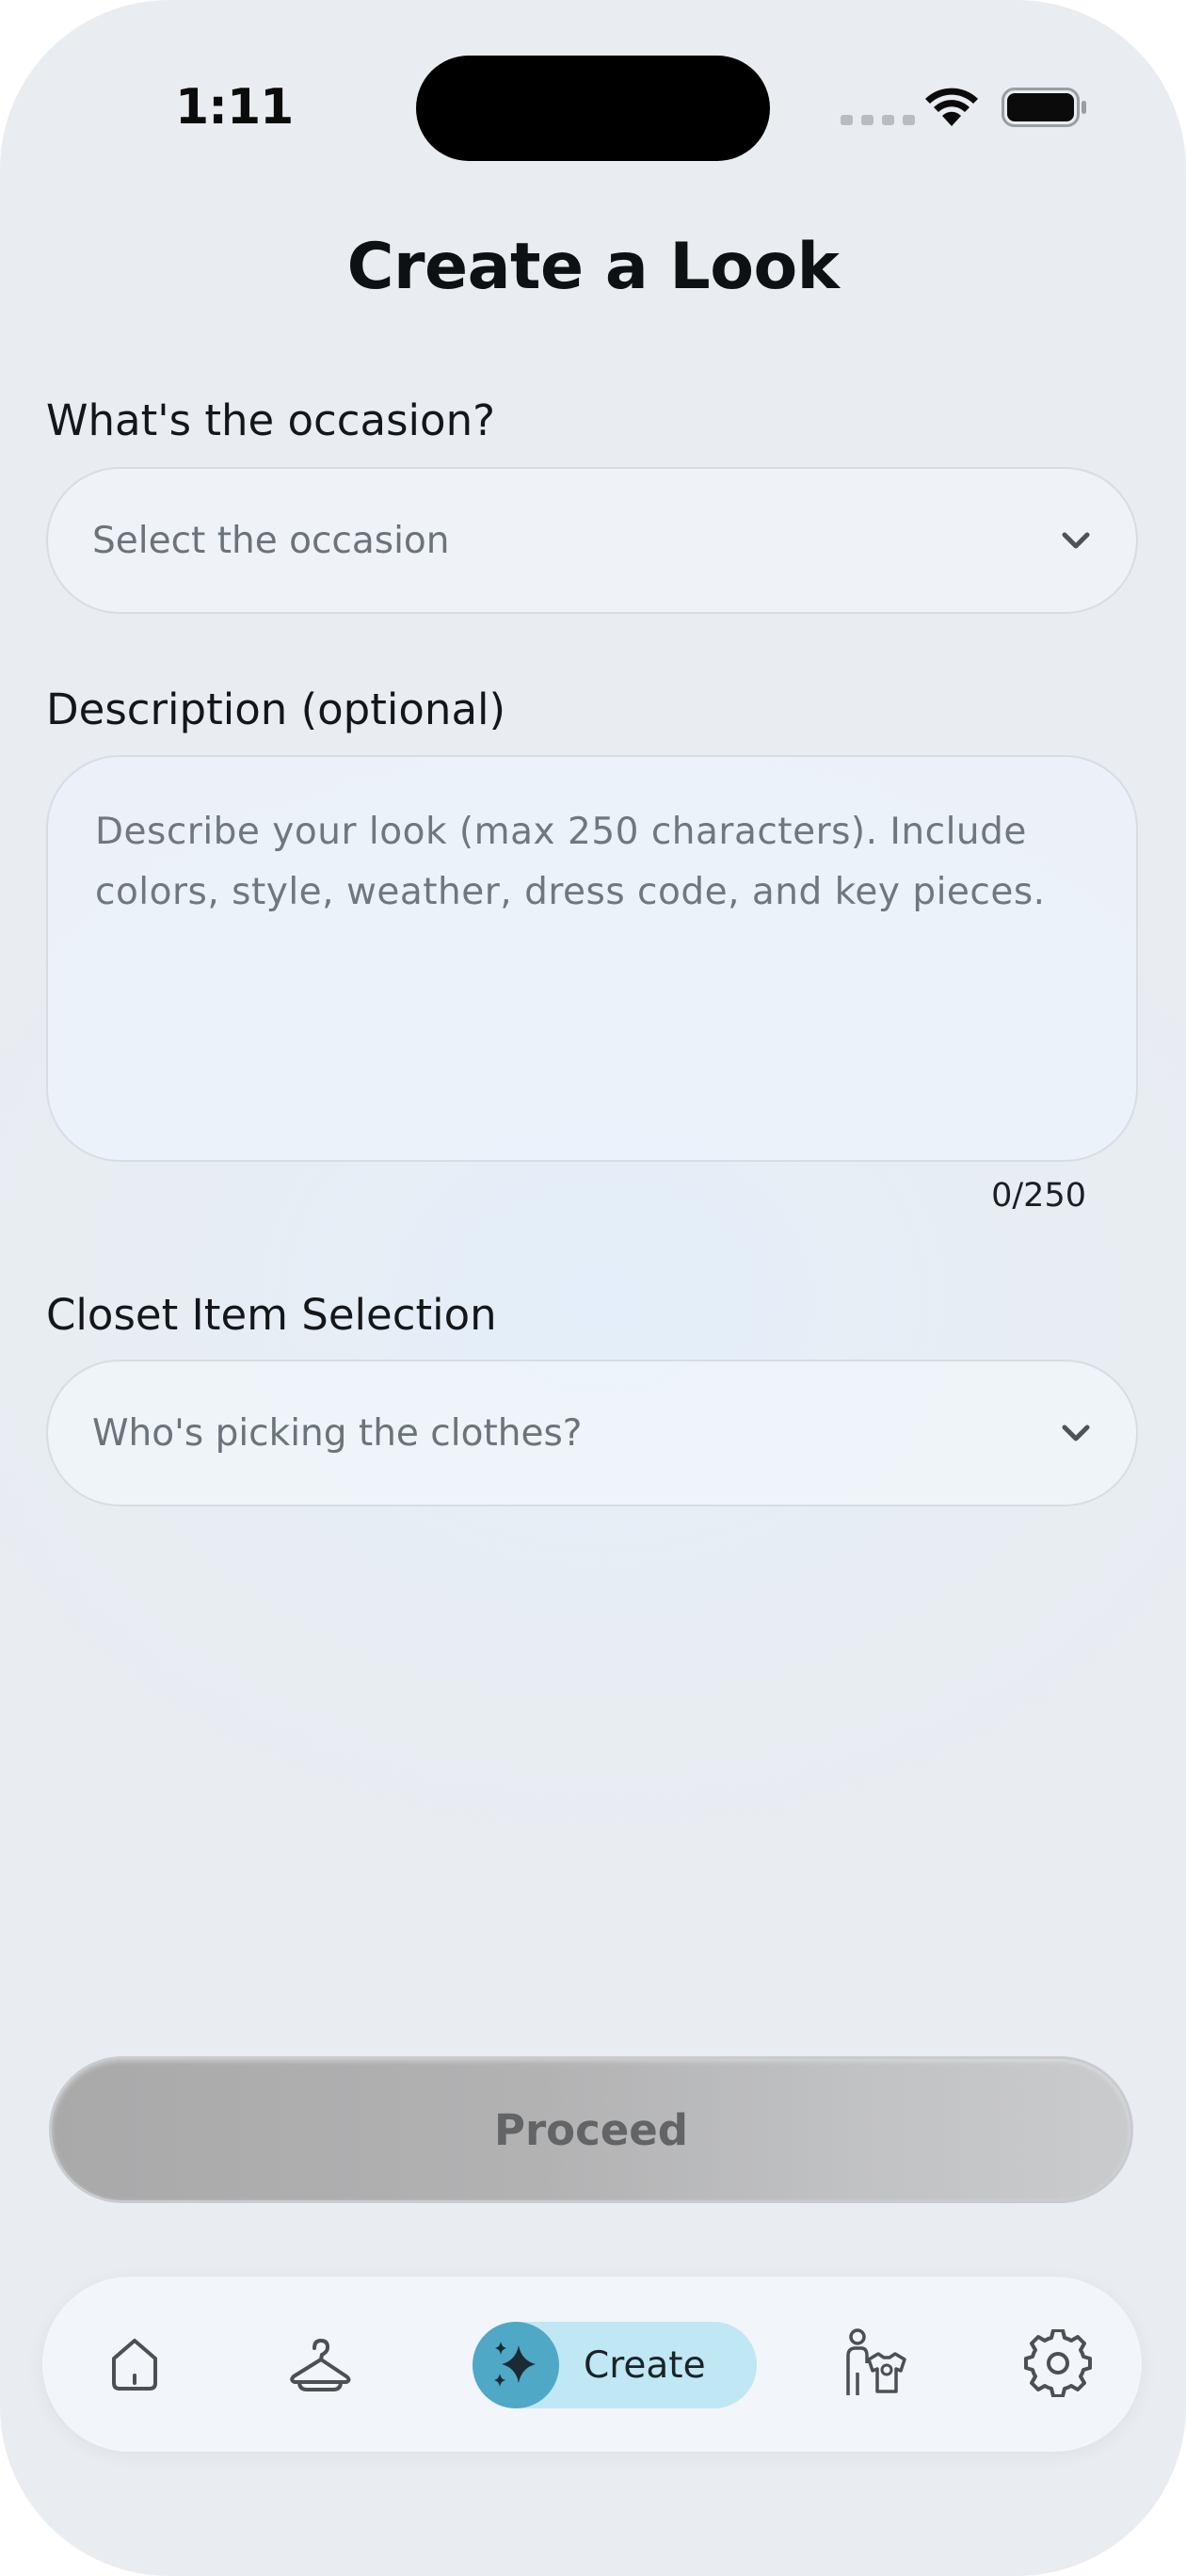 This screenshot has width=1186, height=2576. What do you see at coordinates (645, 2365) in the screenshot?
I see `tab-create-label: Create` at bounding box center [645, 2365].